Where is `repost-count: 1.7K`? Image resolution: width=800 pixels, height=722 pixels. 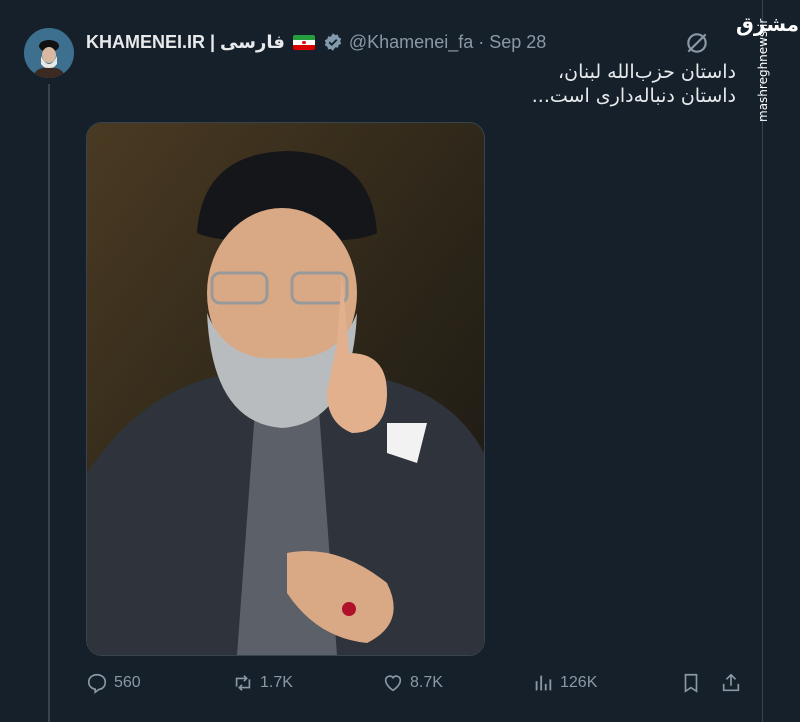 repost-count: 1.7K is located at coordinates (276, 682).